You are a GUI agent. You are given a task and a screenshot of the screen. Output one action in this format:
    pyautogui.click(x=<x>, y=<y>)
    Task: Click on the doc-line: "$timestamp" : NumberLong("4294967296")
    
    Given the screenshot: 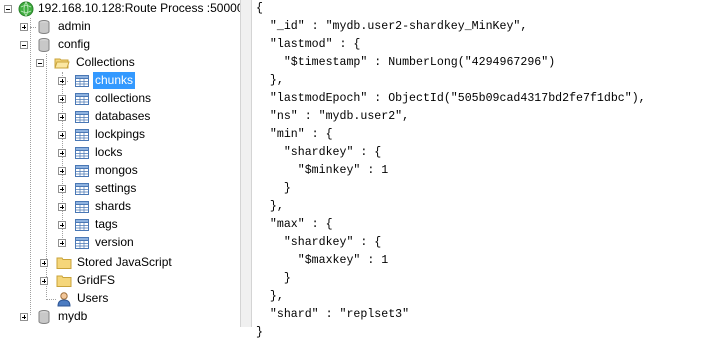 What is the action you would take?
    pyautogui.click(x=406, y=62)
    